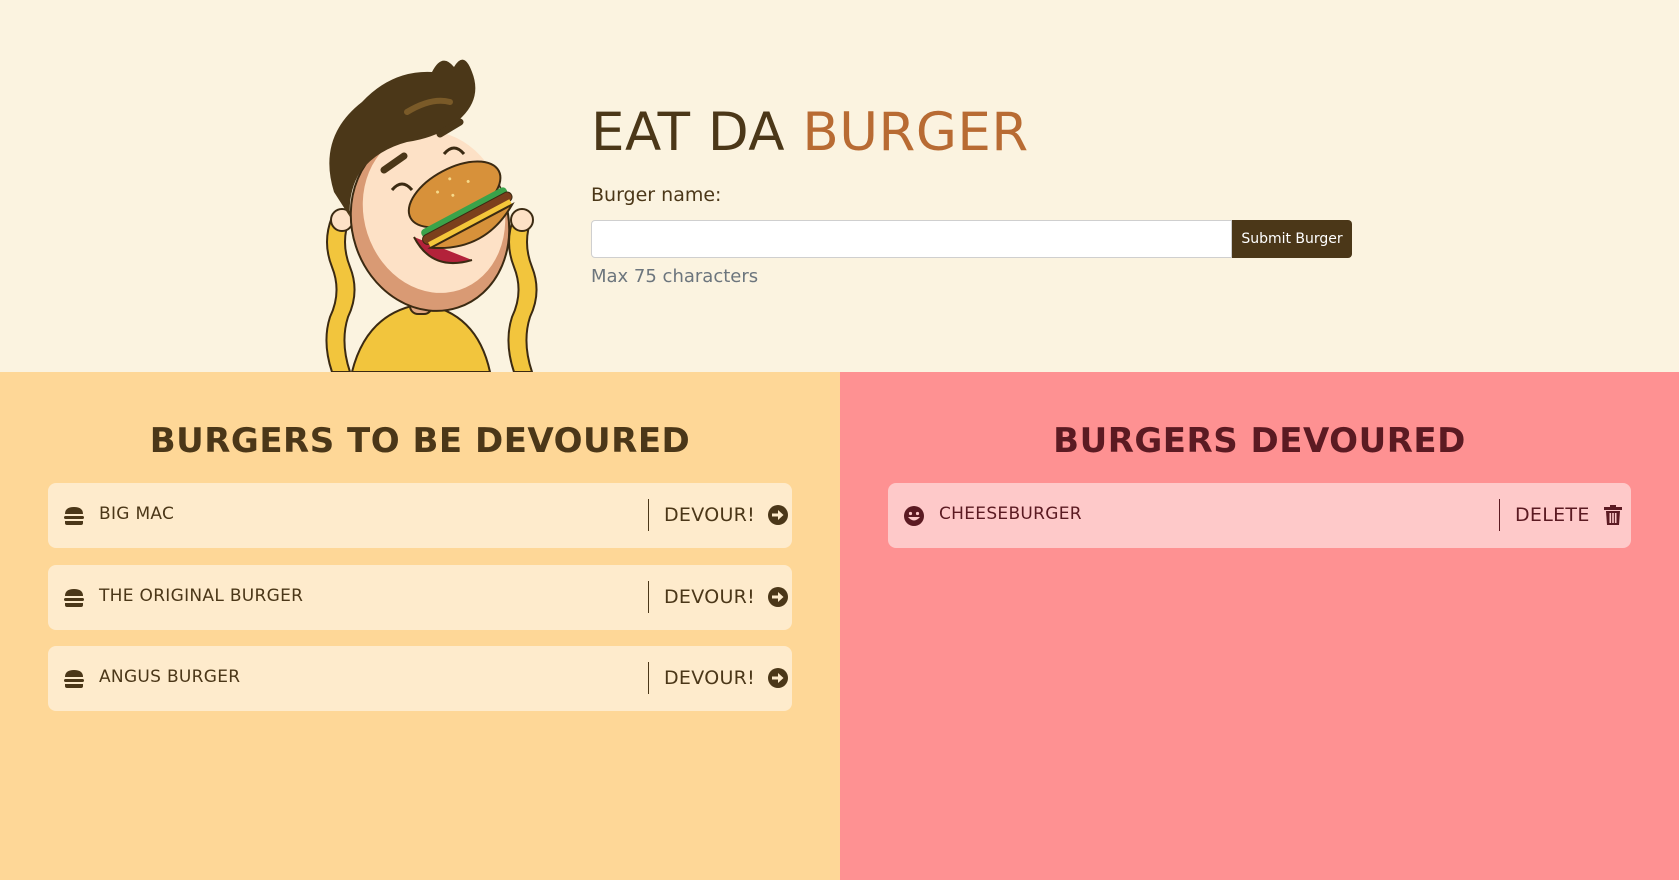  What do you see at coordinates (656, 195) in the screenshot?
I see `burger-name-label: Burger name:` at bounding box center [656, 195].